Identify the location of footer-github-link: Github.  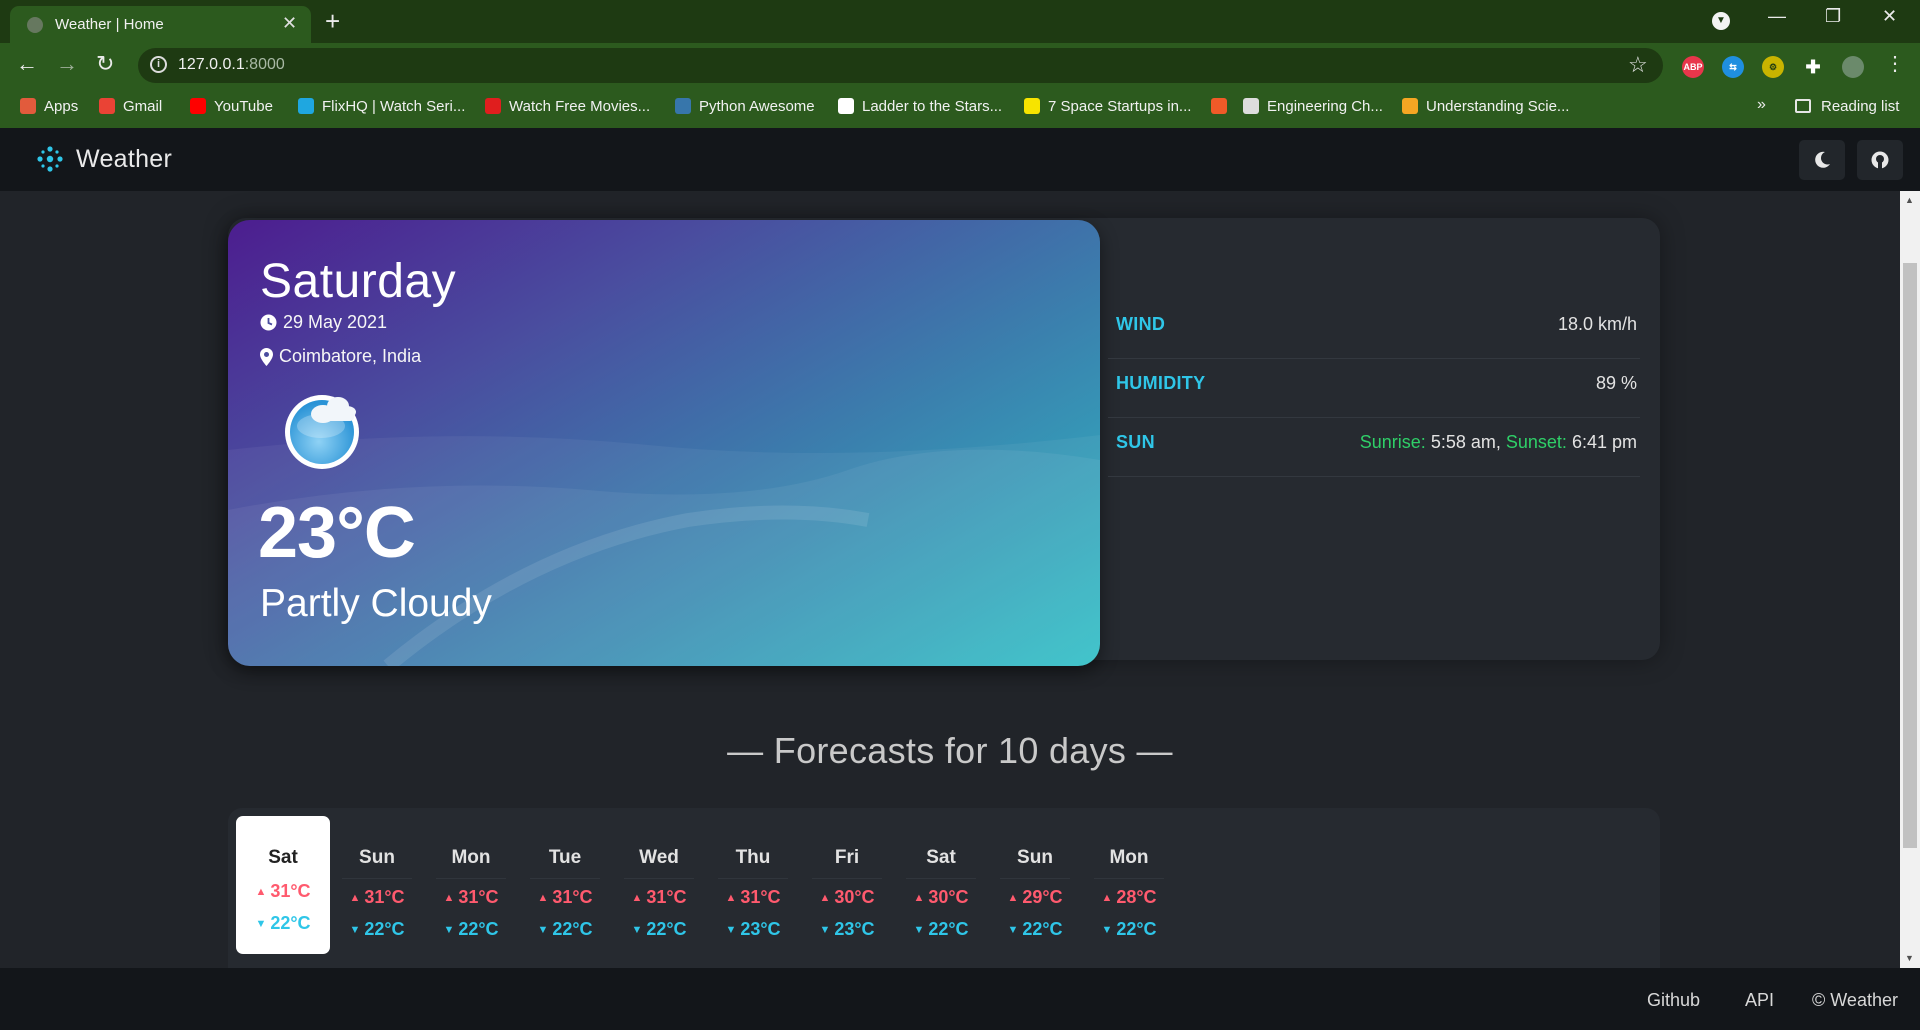
(1673, 1000).